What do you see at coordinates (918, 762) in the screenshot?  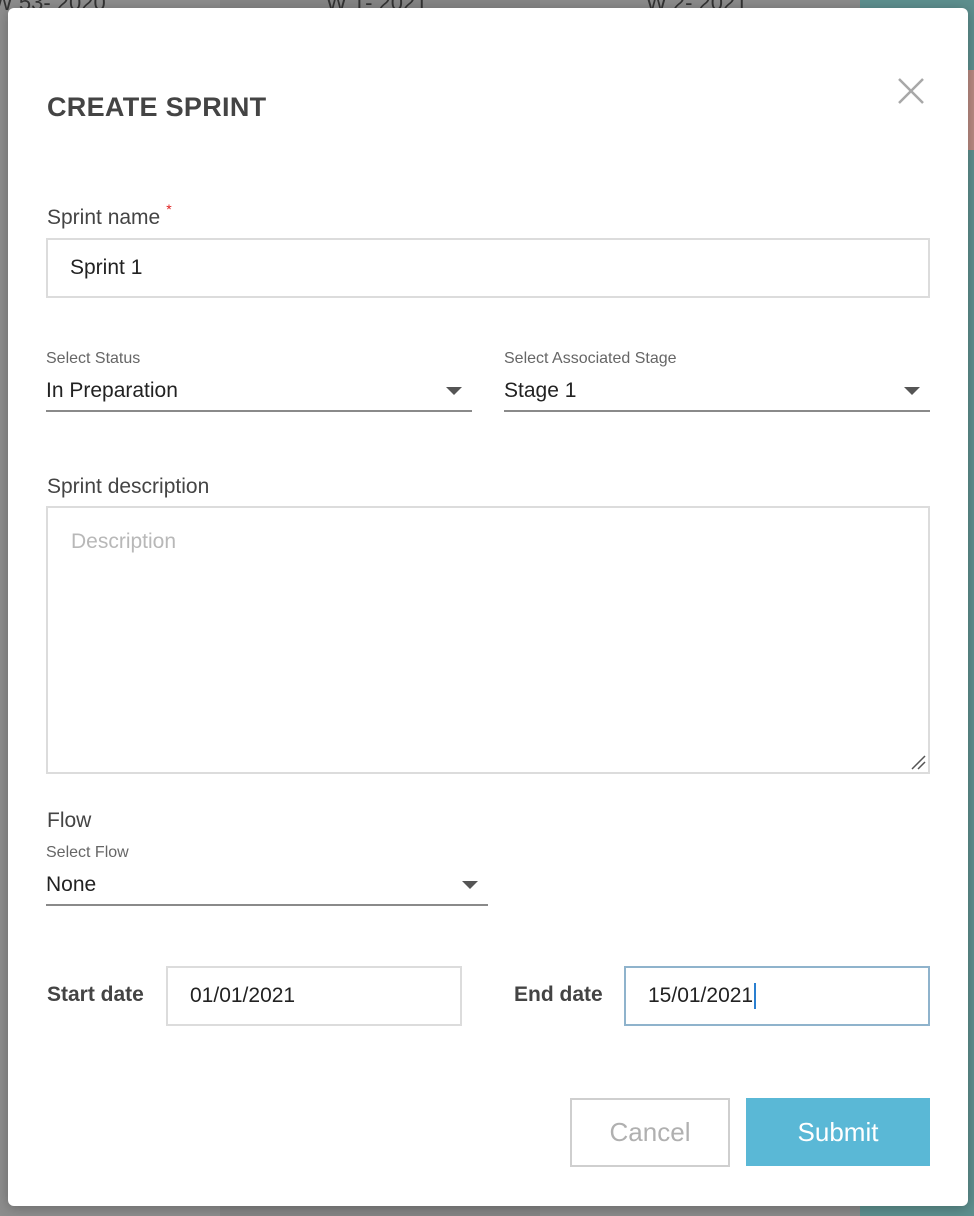 I see `resize-handle-icon` at bounding box center [918, 762].